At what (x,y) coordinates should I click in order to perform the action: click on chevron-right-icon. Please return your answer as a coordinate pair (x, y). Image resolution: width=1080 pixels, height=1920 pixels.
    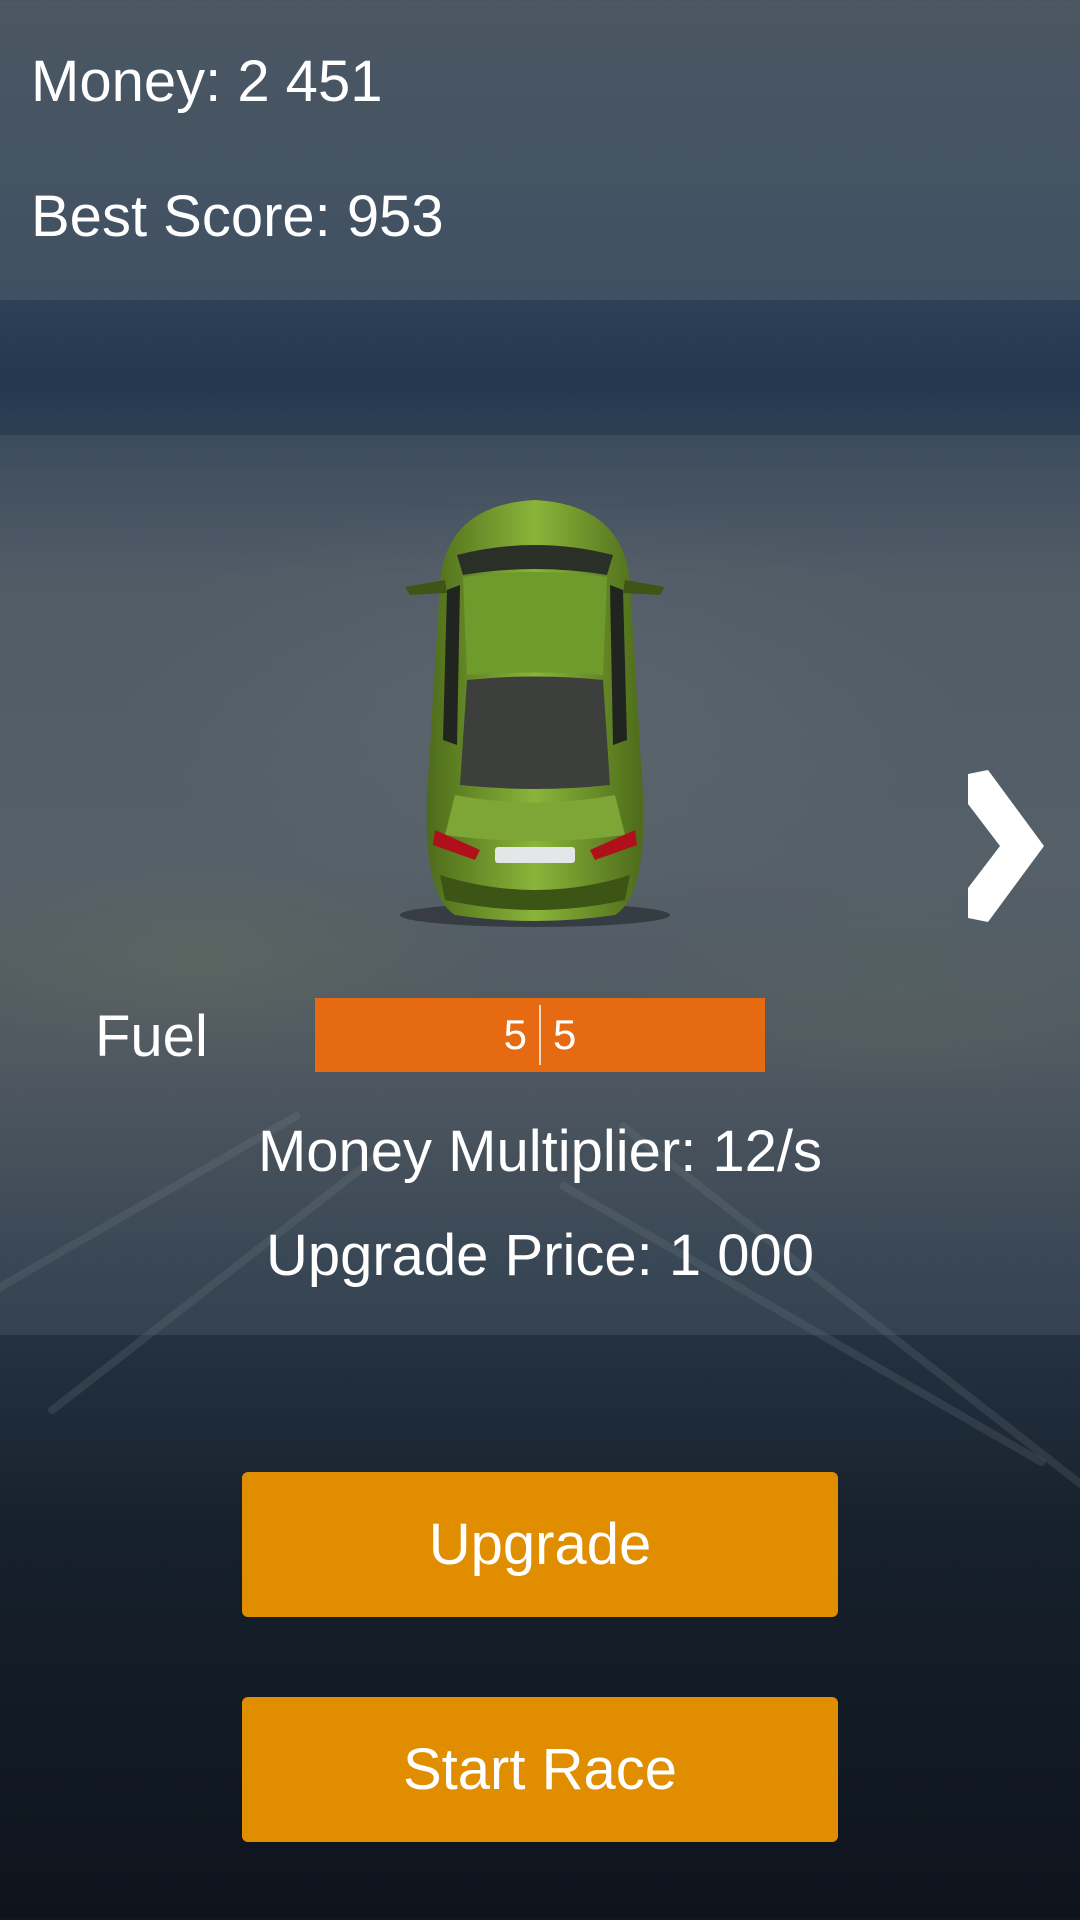
    Looking at the image, I should click on (1002, 846).